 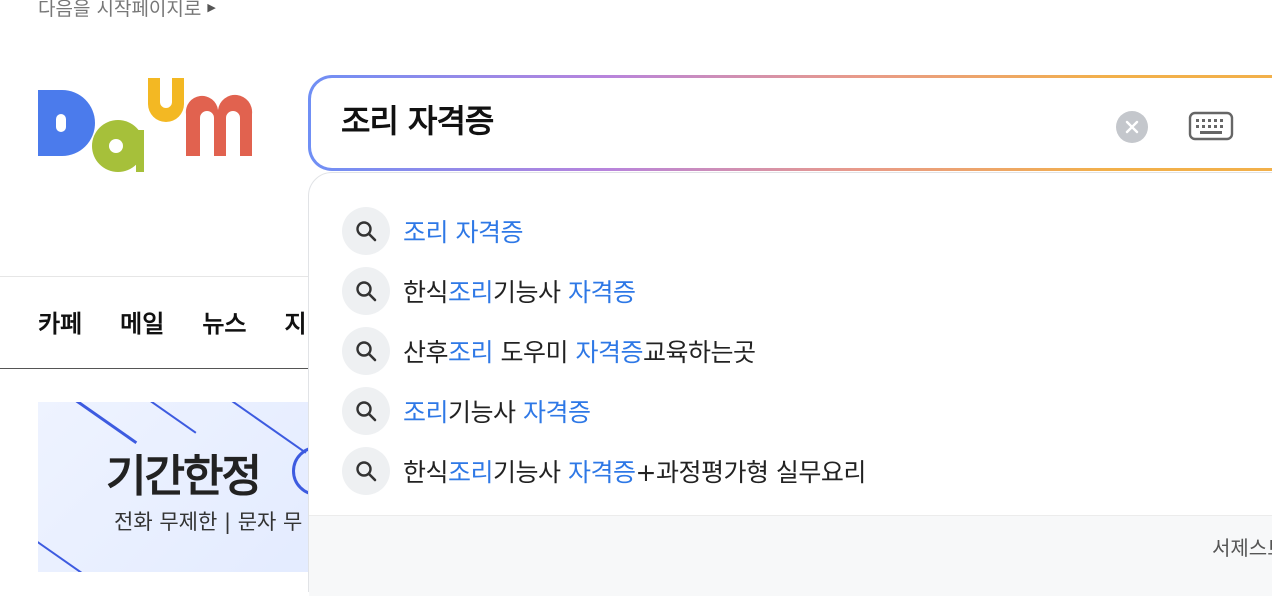 I want to click on nav-item-partial: 지, so click(x=296, y=321).